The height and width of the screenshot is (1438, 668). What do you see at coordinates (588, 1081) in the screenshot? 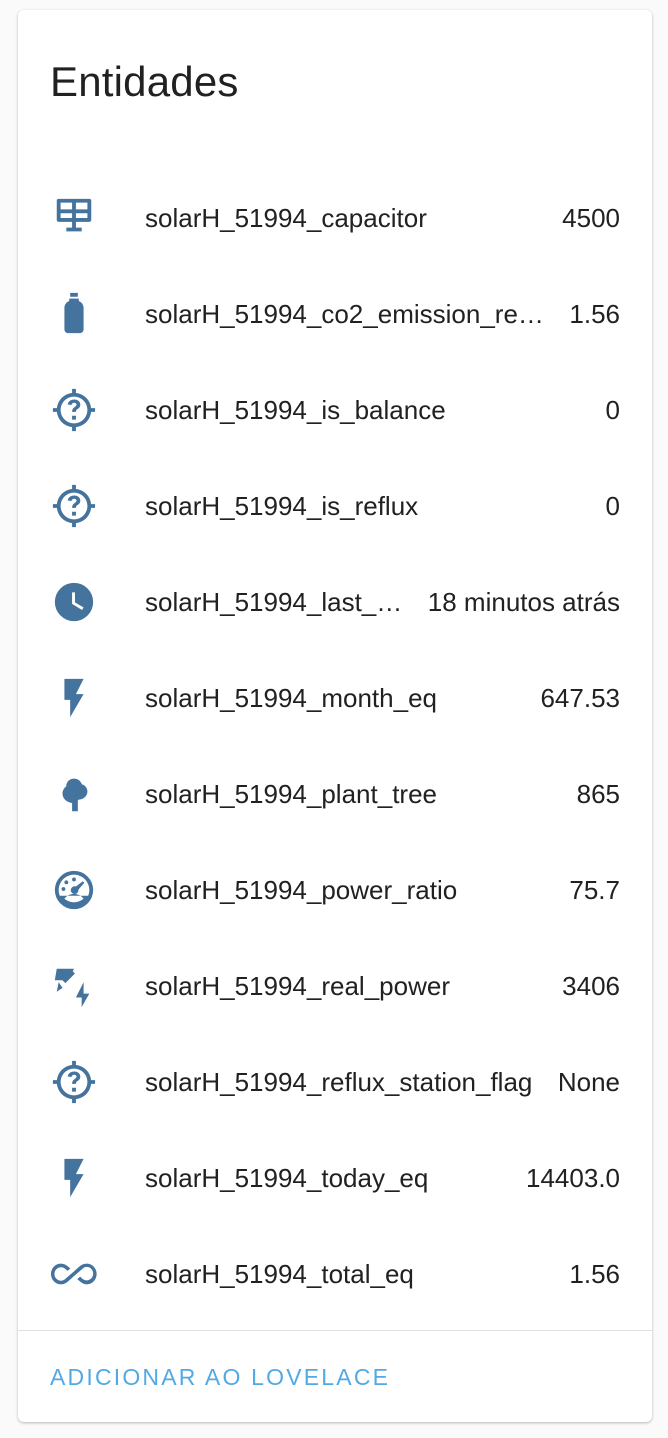
I see `entity-state: None` at bounding box center [588, 1081].